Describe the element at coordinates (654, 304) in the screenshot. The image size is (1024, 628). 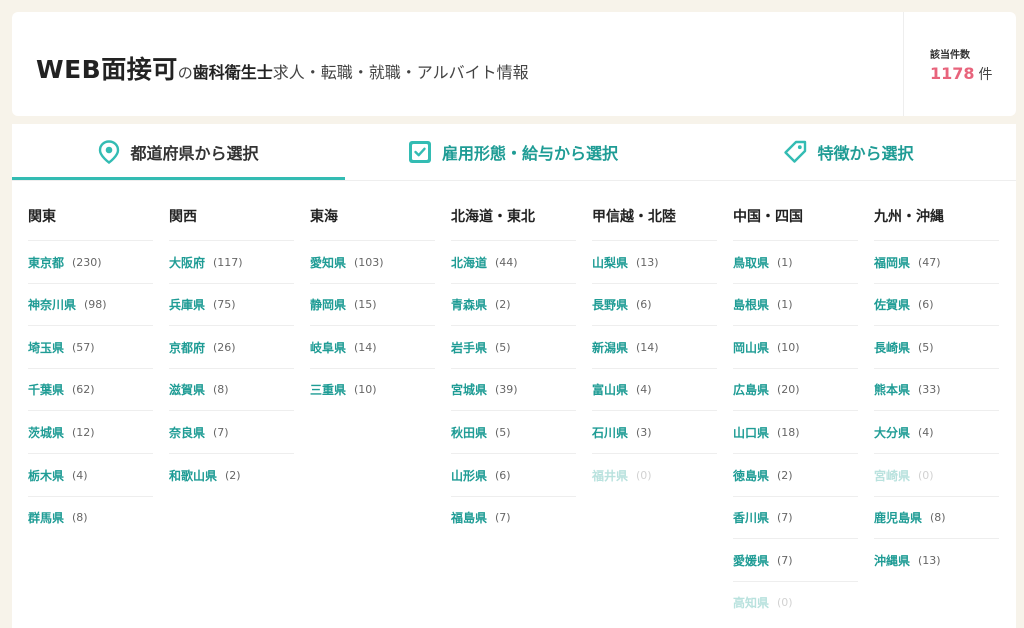
I see `prefecture-link: 長野県 (6)` at that location.